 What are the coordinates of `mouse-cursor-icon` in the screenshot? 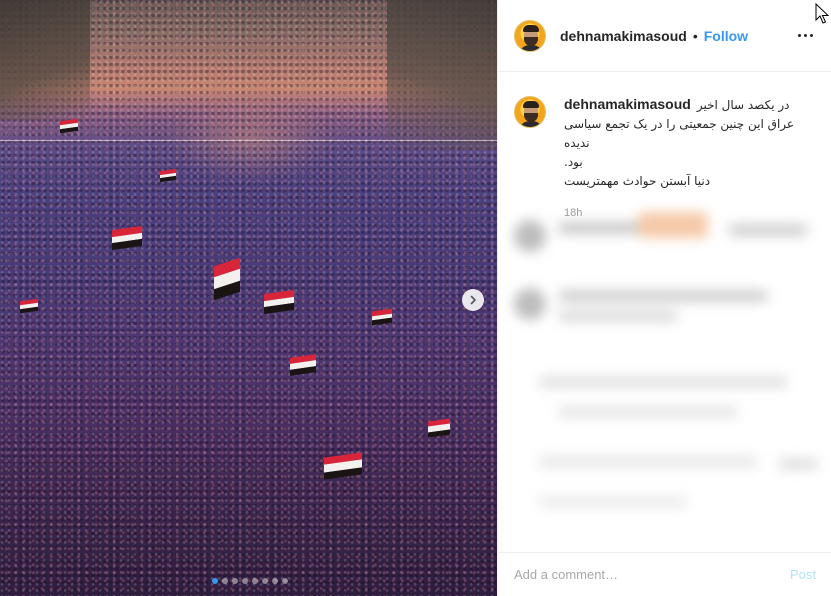 It's located at (822, 13).